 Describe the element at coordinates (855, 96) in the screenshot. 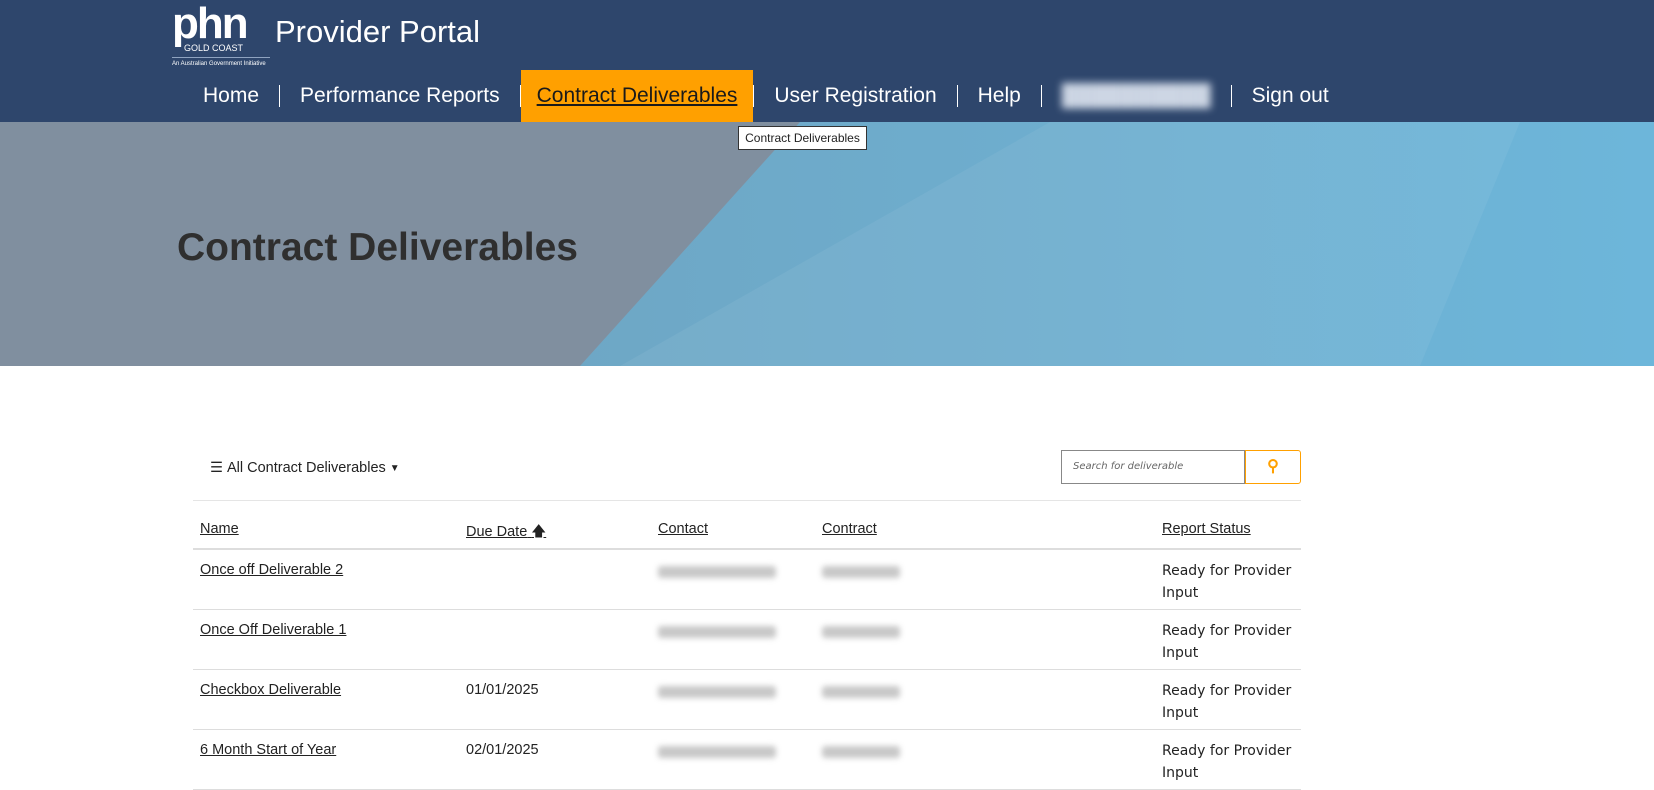

I see `nav-user-registration: User Registration` at that location.